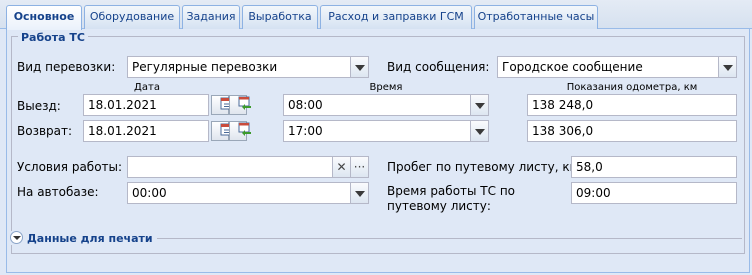  Describe the element at coordinates (239, 193) in the screenshot. I see `depot-time-combo: 00:00` at that location.